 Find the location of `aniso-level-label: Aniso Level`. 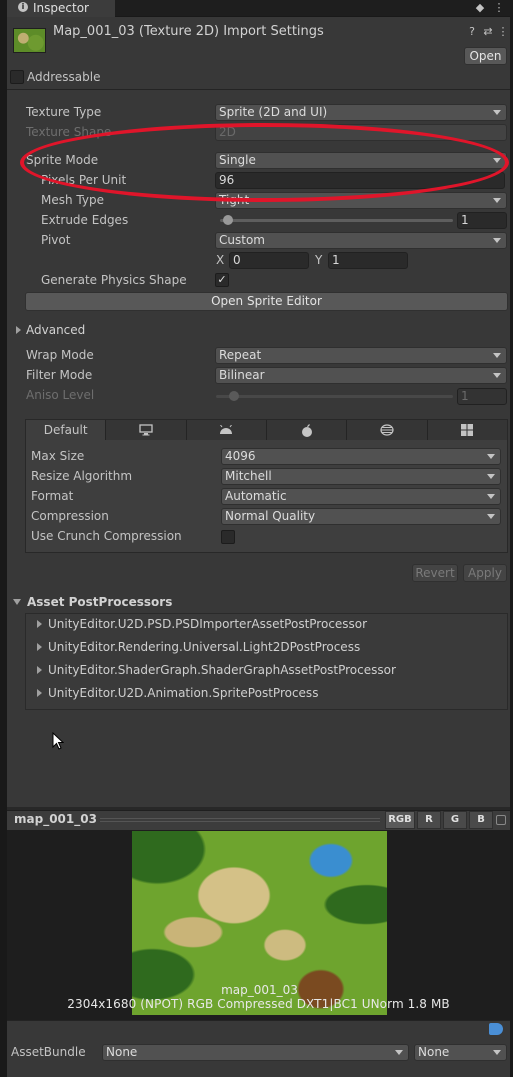

aniso-level-label: Aniso Level is located at coordinates (60, 395).